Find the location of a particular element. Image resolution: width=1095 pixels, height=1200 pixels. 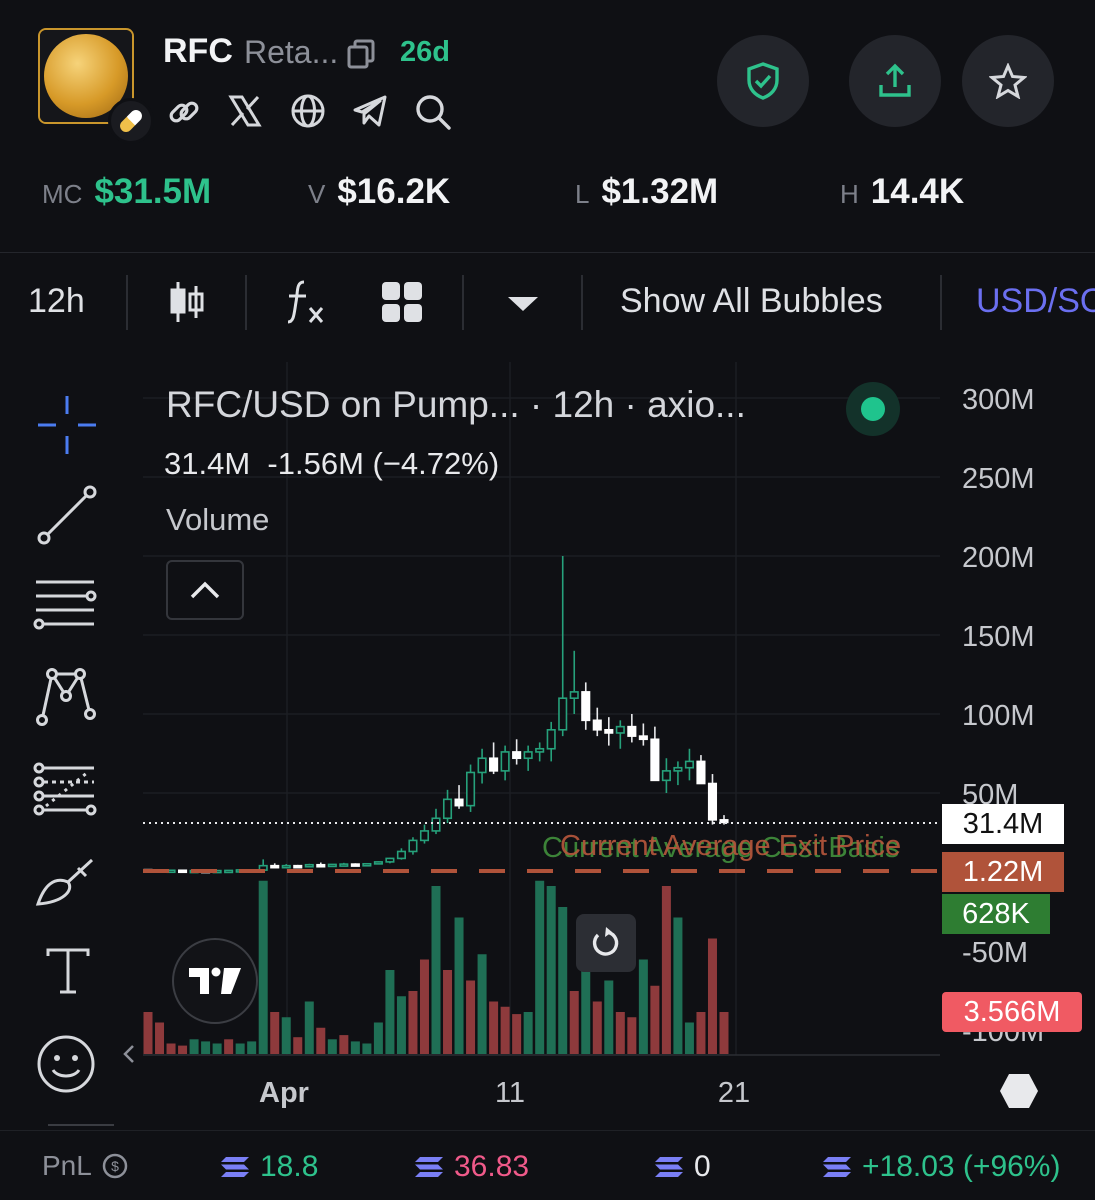

pnl-label: PnL $ is located at coordinates (85, 1166).